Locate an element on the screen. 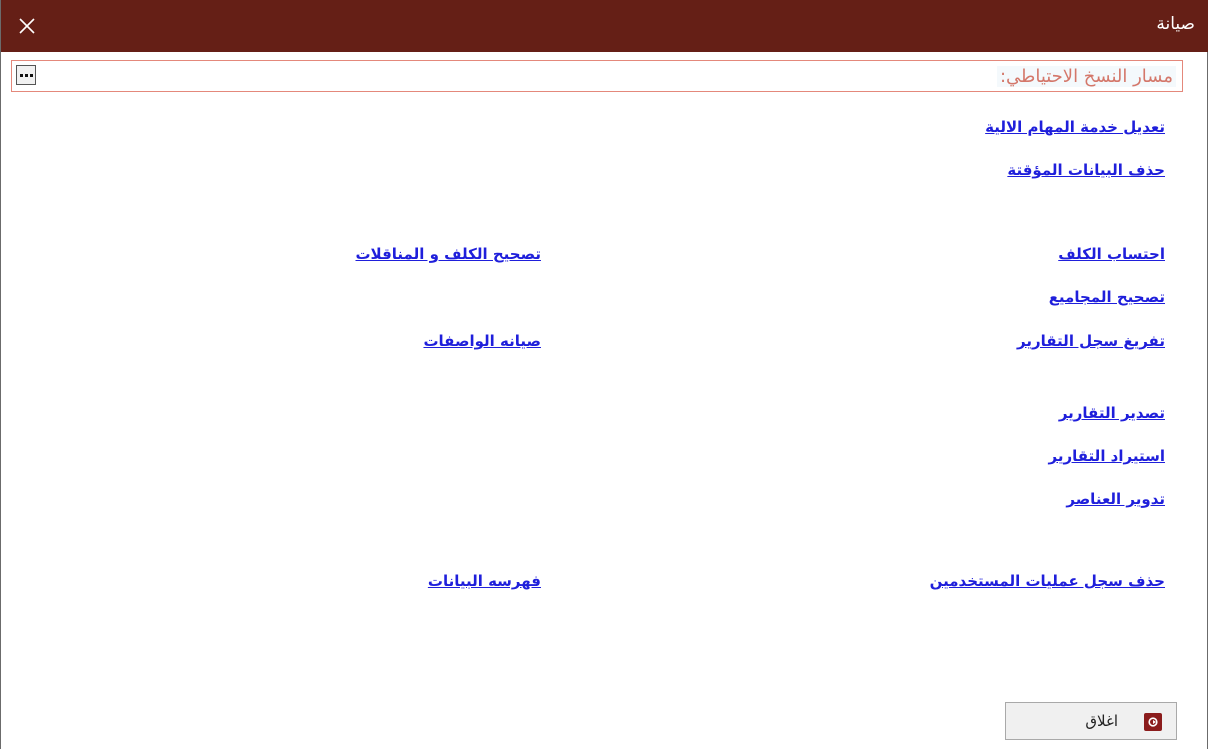  index-data-link: فهرسه البيانات is located at coordinates (484, 581).